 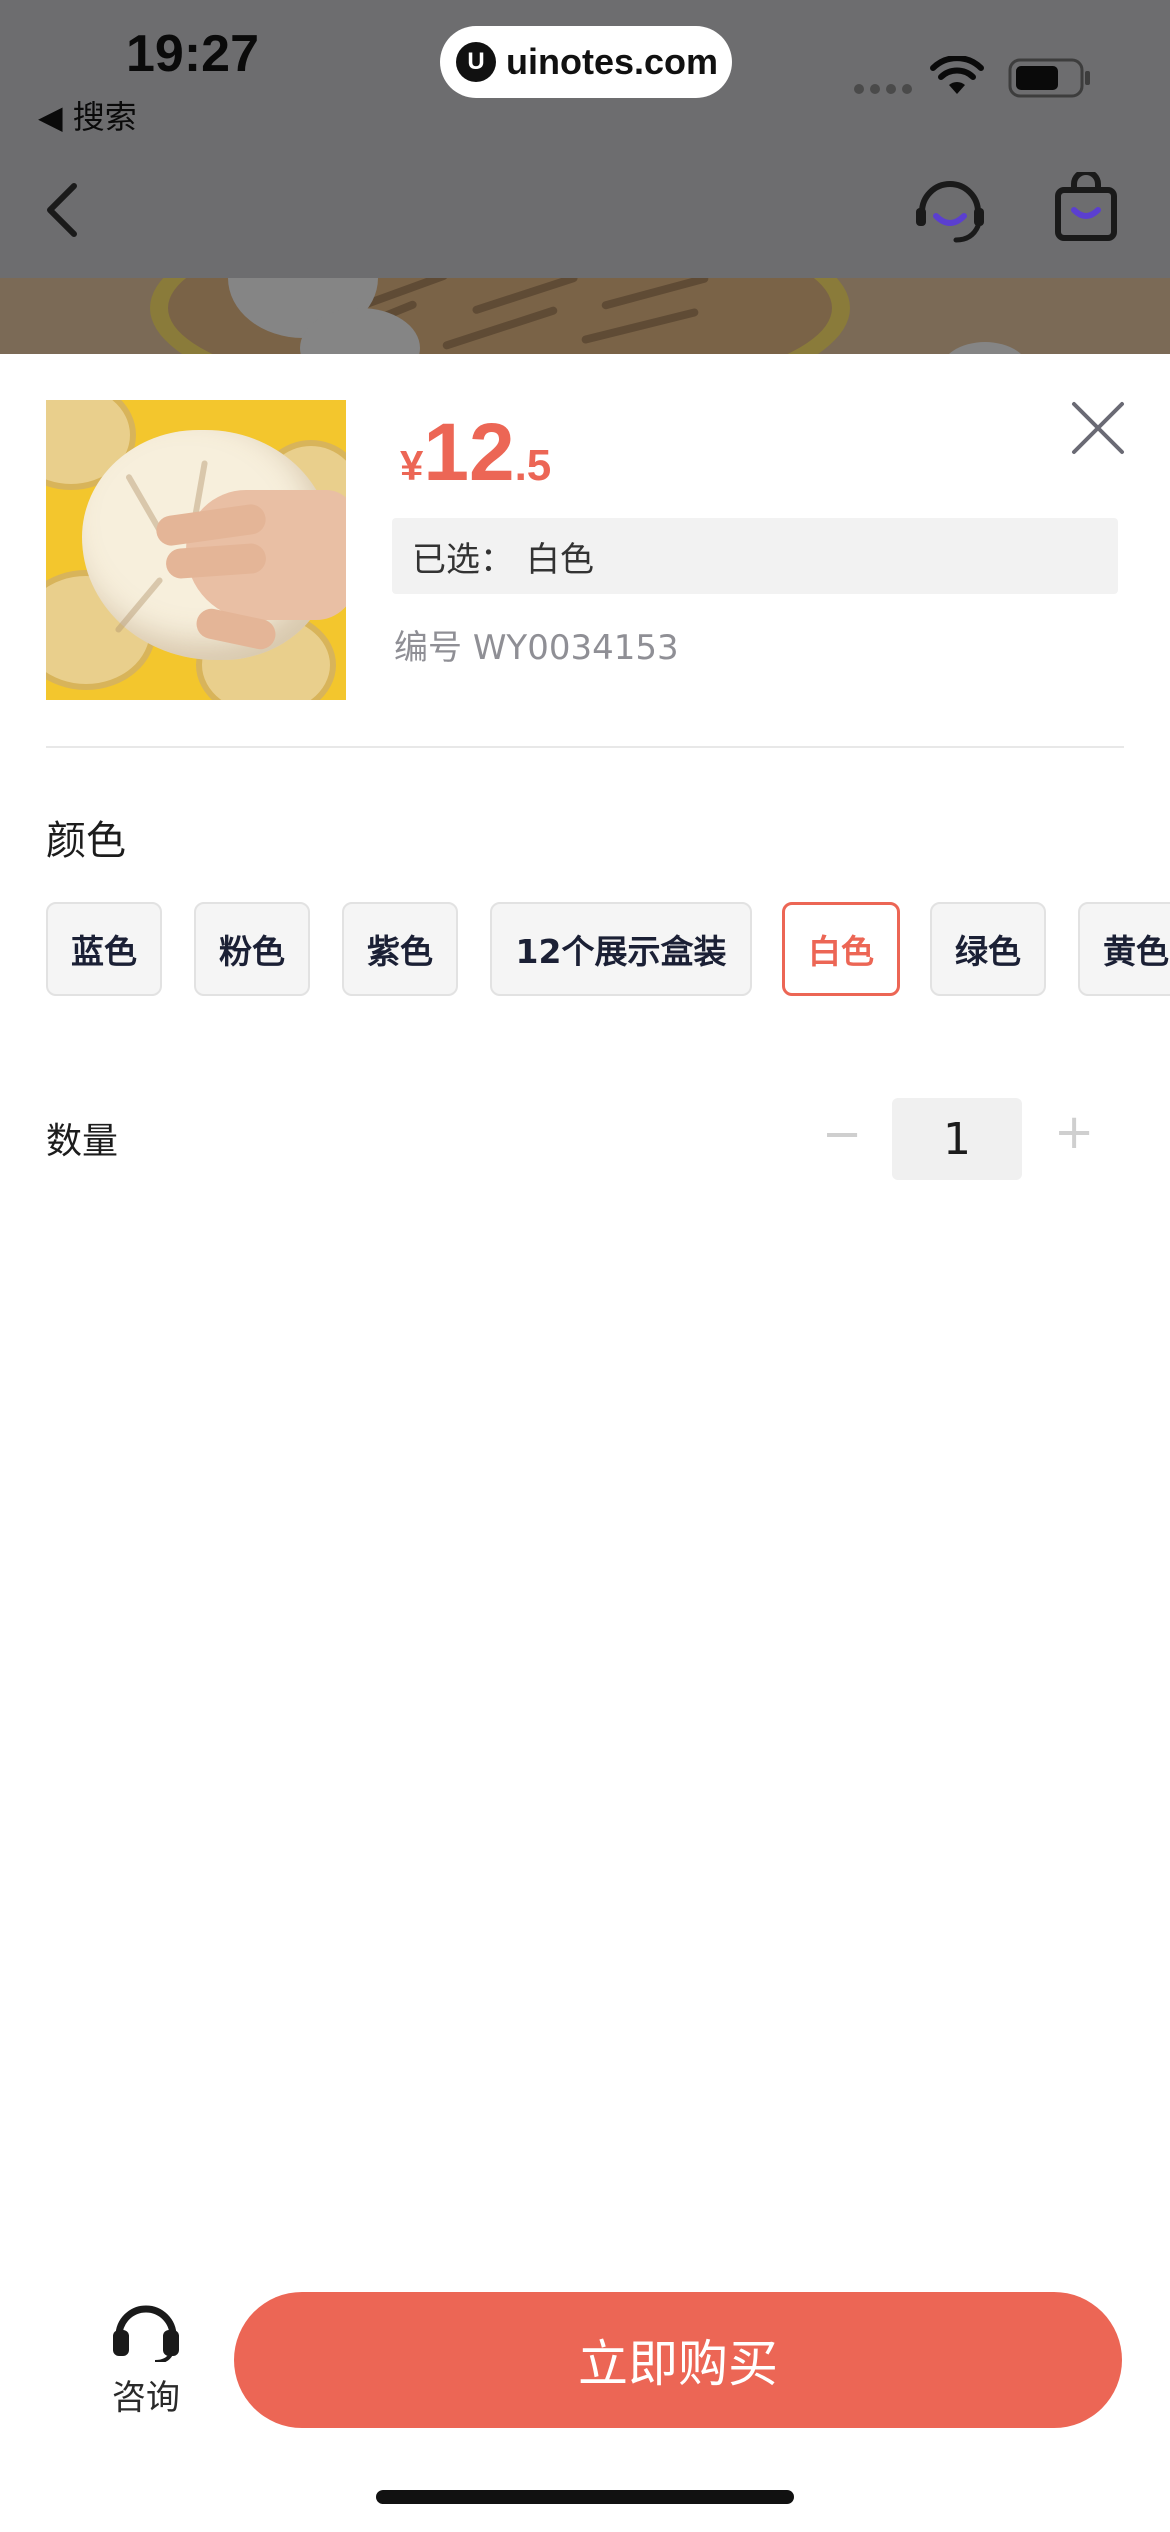 What do you see at coordinates (1086, 207) in the screenshot?
I see `shopping-bag-icon` at bounding box center [1086, 207].